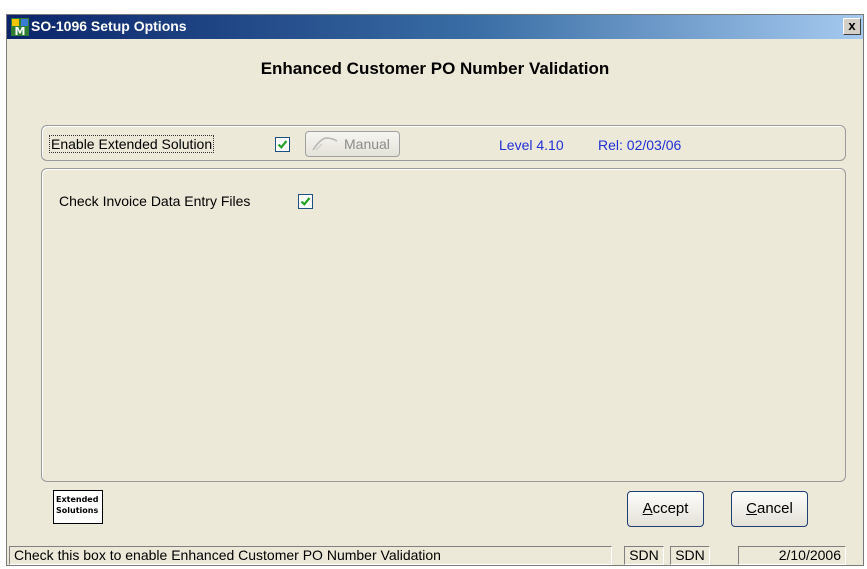 This screenshot has width=867, height=569. Describe the element at coordinates (640, 145) in the screenshot. I see `release-date-text: Rel: 02/03/06` at that location.